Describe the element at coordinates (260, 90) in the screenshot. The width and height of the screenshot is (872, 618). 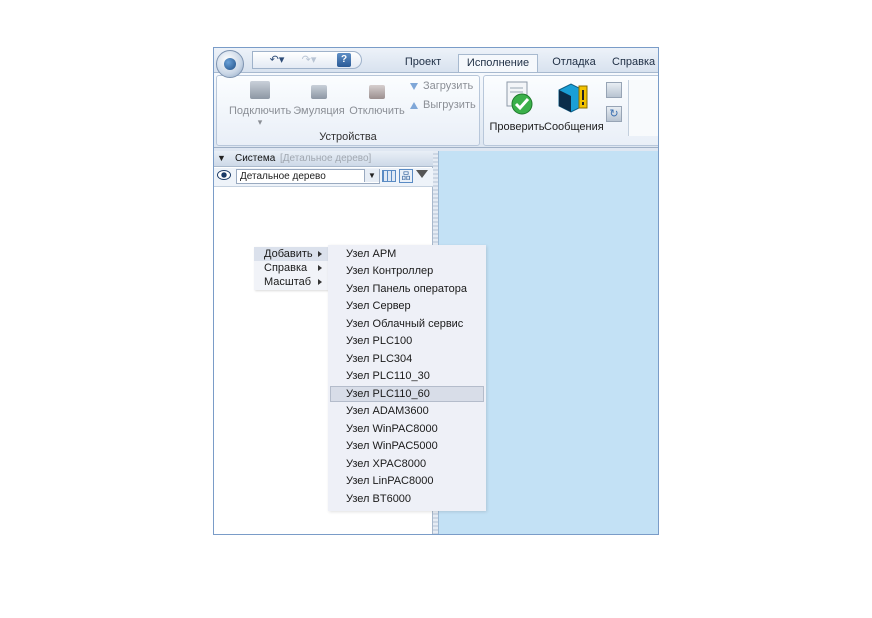
I see `connect-icon` at that location.